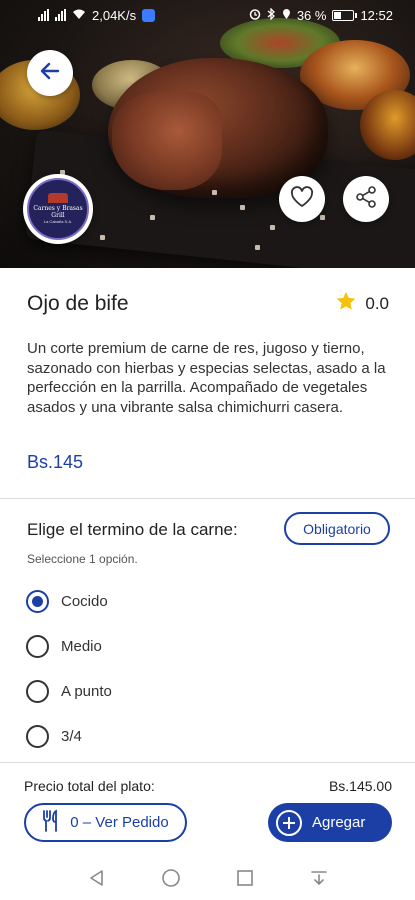 The width and height of the screenshot is (415, 900). I want to click on back-arrow-icon, so click(50, 73).